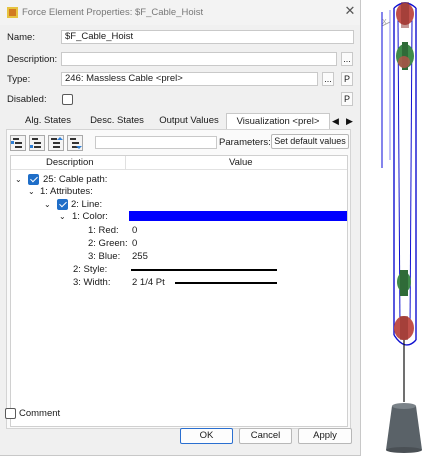 The image size is (448, 456). Describe the element at coordinates (47, 204) in the screenshot. I see `line-collapse-icon: ⌄` at that location.